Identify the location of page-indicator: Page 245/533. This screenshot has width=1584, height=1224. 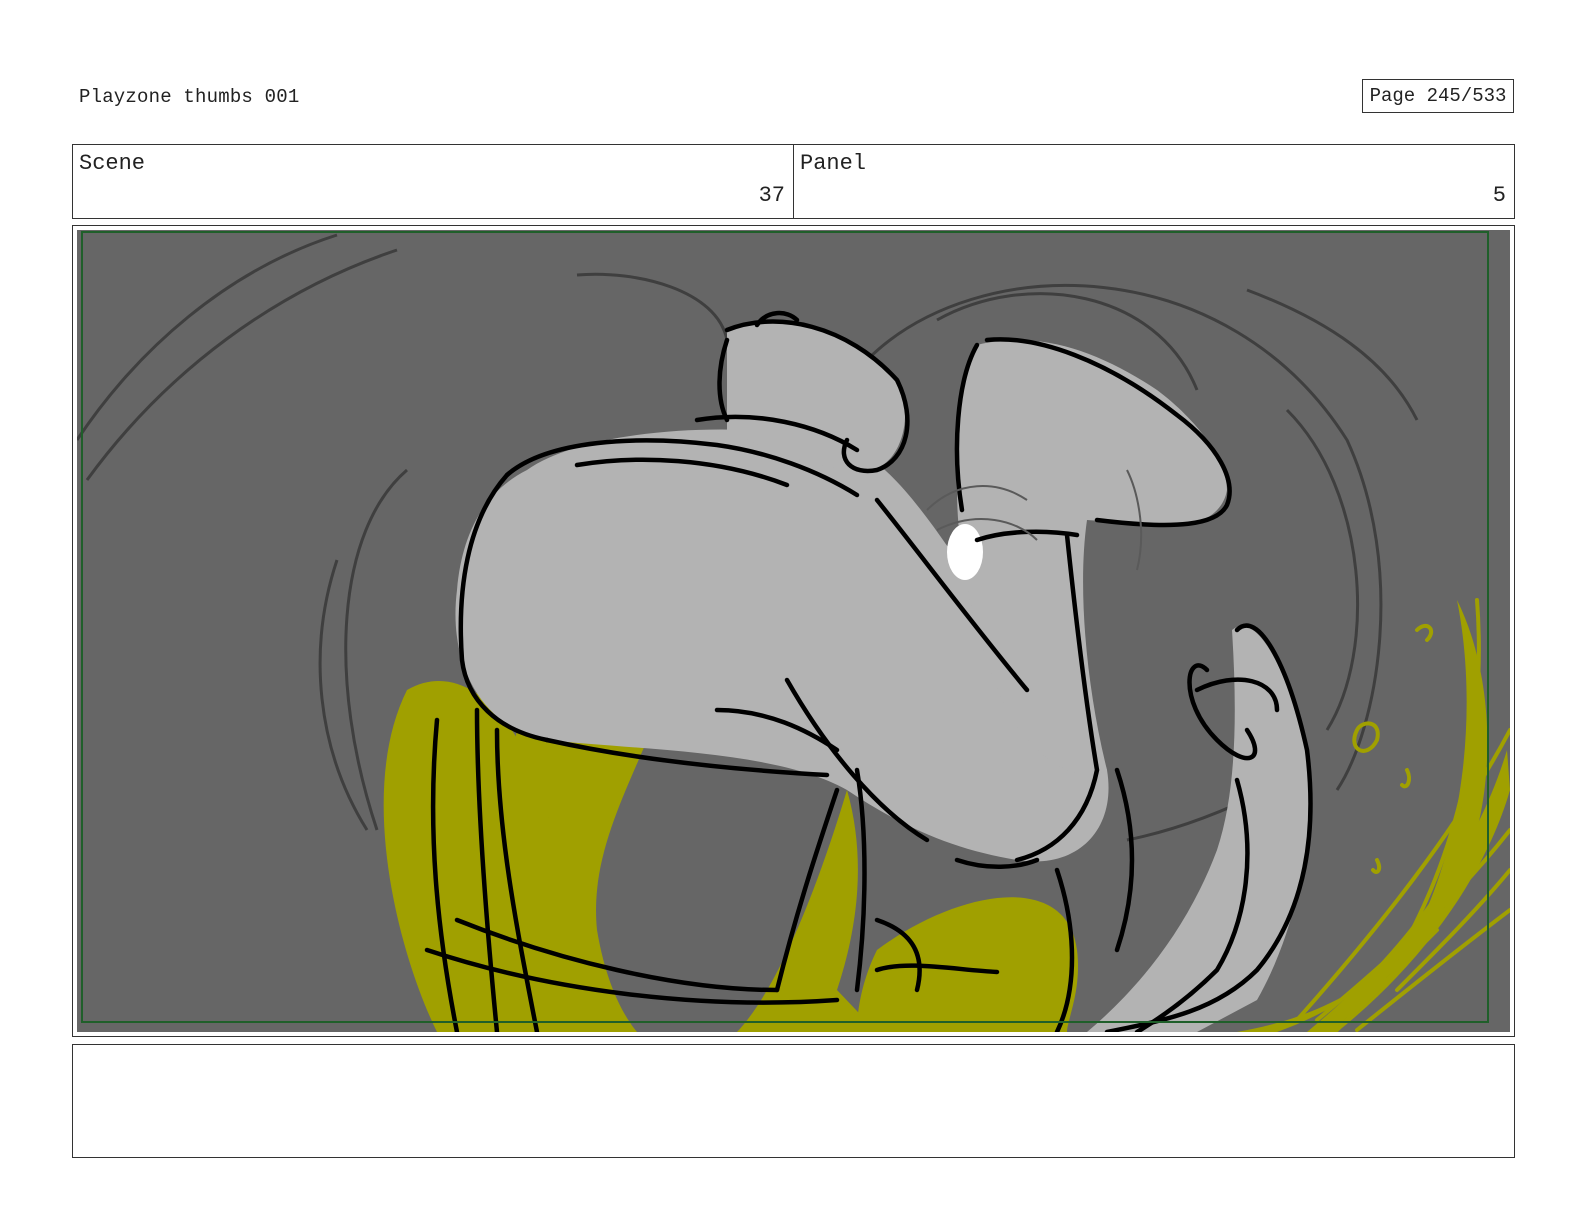
(1438, 96).